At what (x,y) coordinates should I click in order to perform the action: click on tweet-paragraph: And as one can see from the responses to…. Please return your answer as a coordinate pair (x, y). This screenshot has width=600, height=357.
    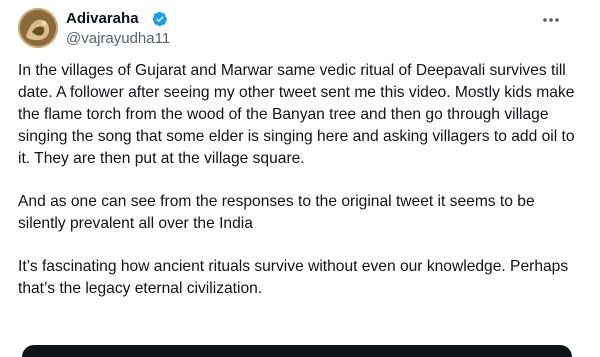
    Looking at the image, I should click on (276, 212).